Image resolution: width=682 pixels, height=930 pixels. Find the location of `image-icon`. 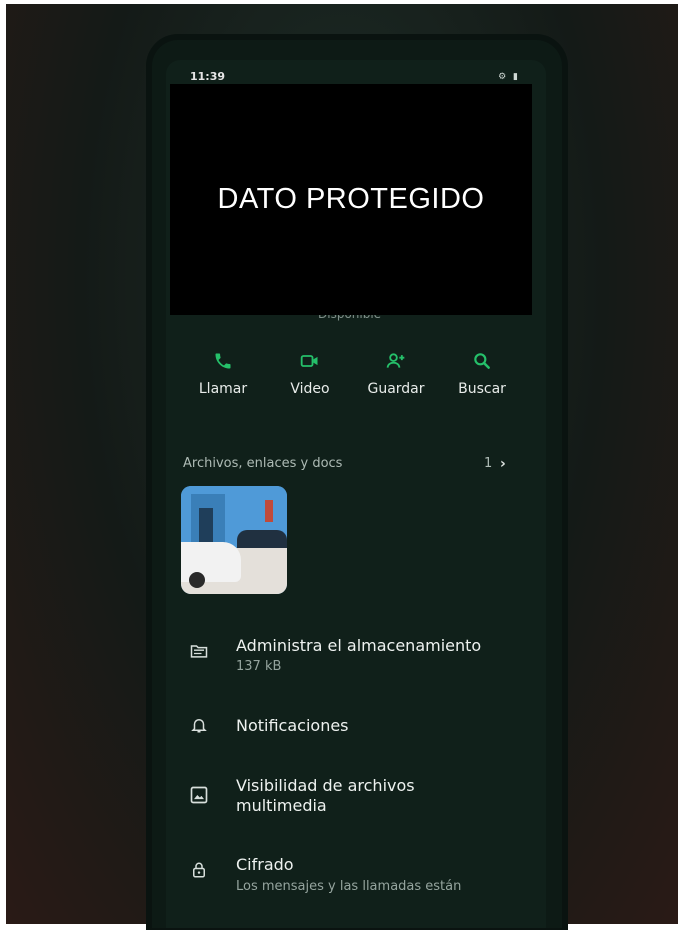

image-icon is located at coordinates (199, 795).